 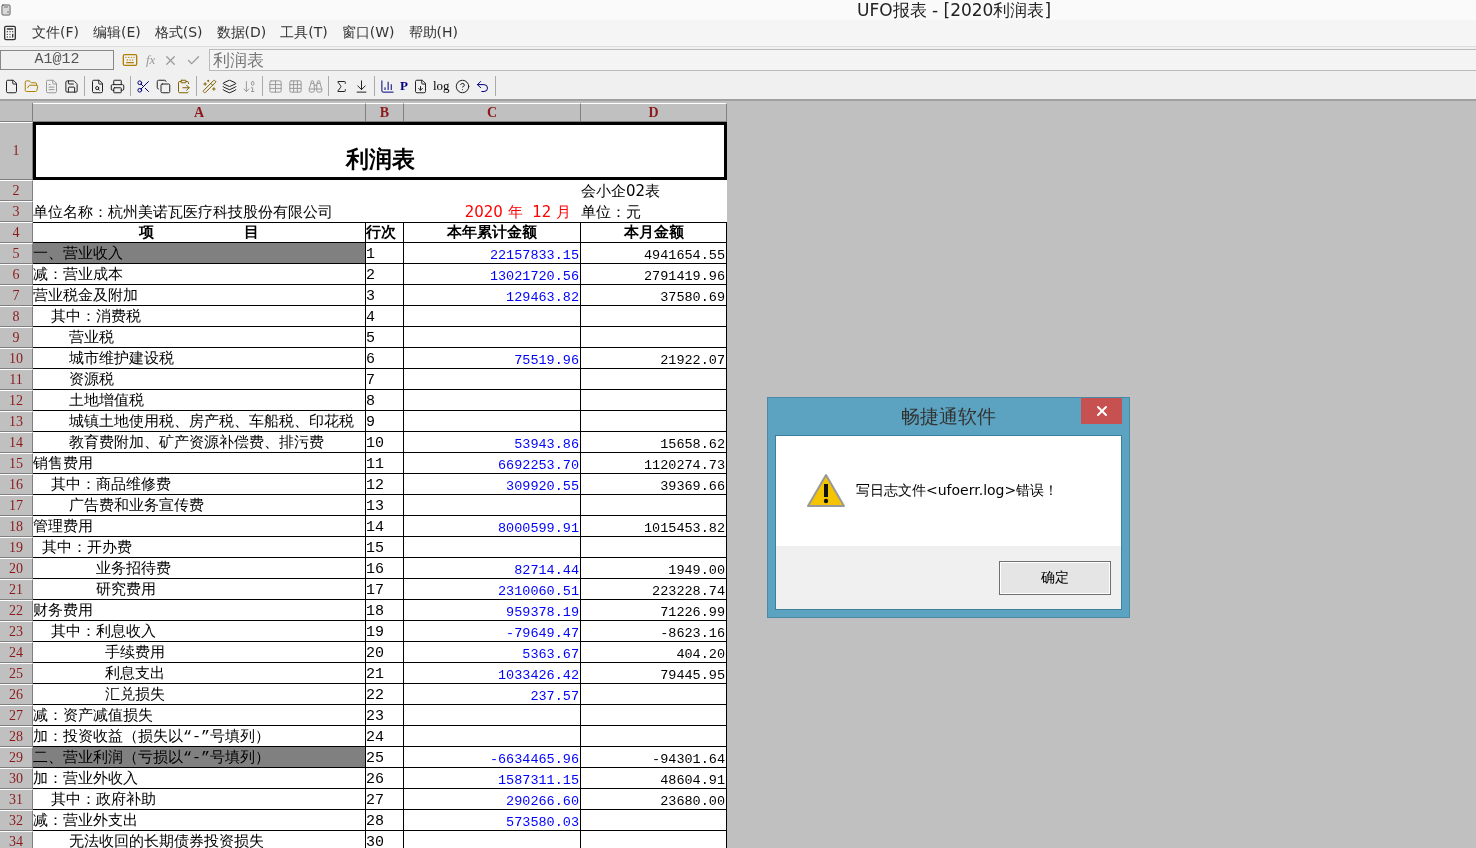 What do you see at coordinates (16, 526) in the screenshot?
I see `row-header: 18` at bounding box center [16, 526].